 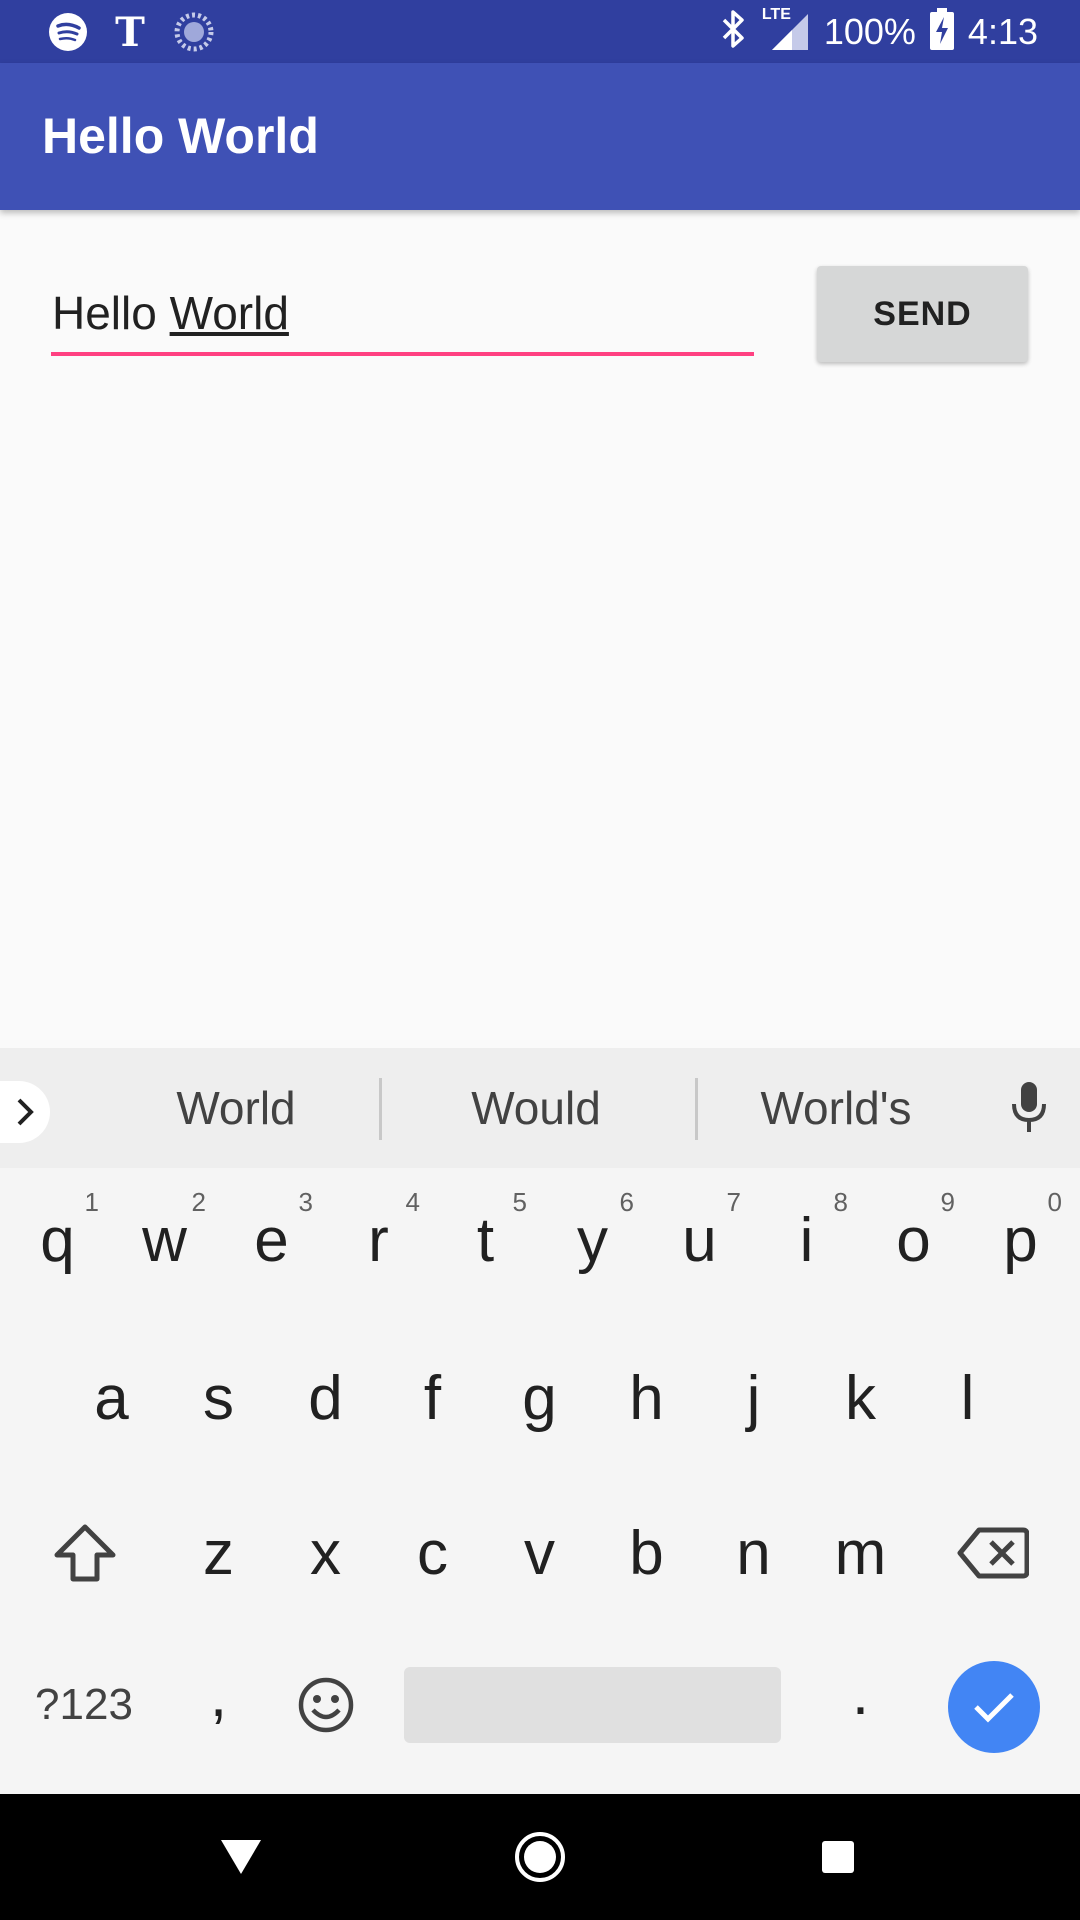 What do you see at coordinates (380, 1109) in the screenshot?
I see `suggestion-divider` at bounding box center [380, 1109].